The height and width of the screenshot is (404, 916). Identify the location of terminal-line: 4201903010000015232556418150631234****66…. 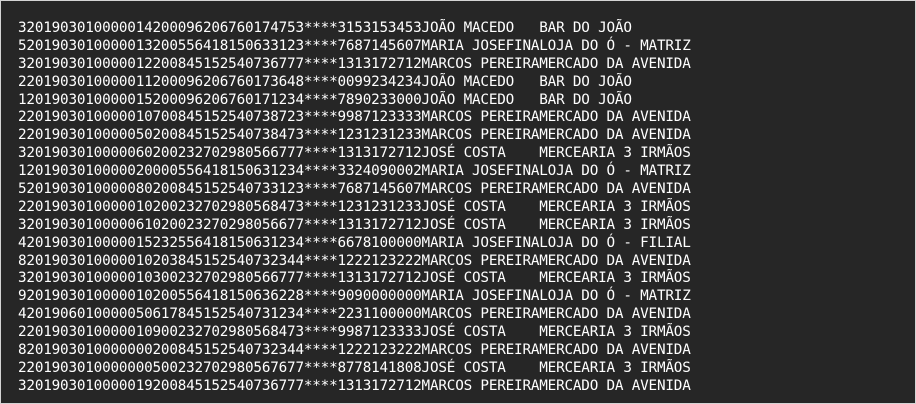
(354, 242).